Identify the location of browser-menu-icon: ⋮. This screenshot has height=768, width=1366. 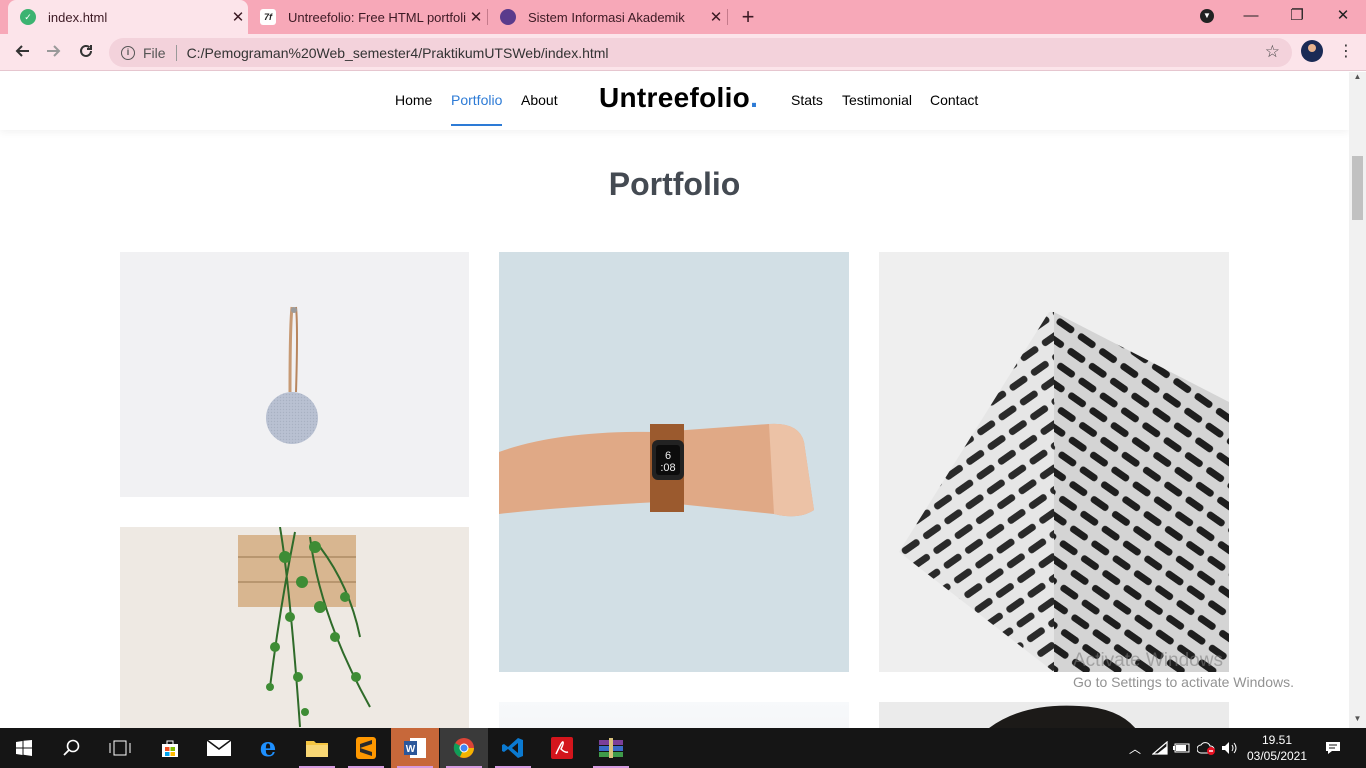
(1346, 52).